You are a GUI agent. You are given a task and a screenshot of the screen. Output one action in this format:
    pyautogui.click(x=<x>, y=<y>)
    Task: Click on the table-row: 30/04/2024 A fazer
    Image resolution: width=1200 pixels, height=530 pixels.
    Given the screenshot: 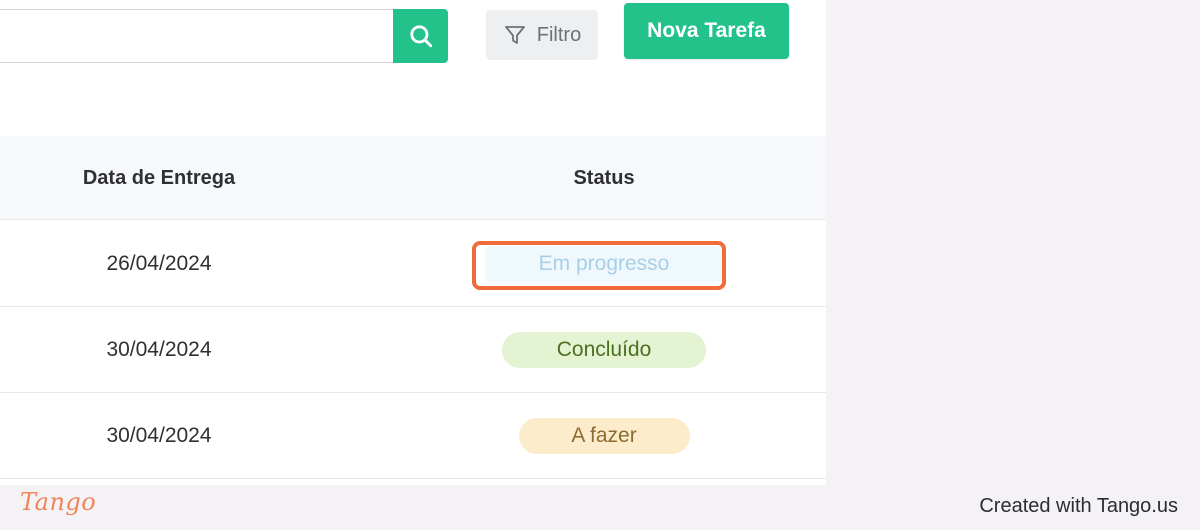 What is the action you would take?
    pyautogui.click(x=413, y=436)
    